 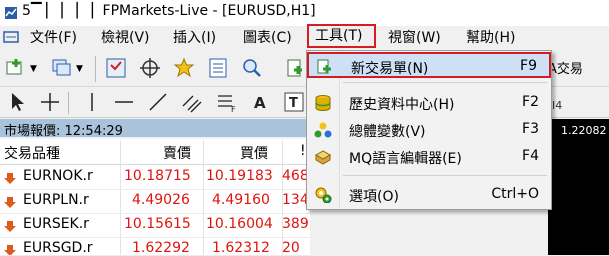 I want to click on menu-item-shortcut: F9, so click(x=528, y=66).